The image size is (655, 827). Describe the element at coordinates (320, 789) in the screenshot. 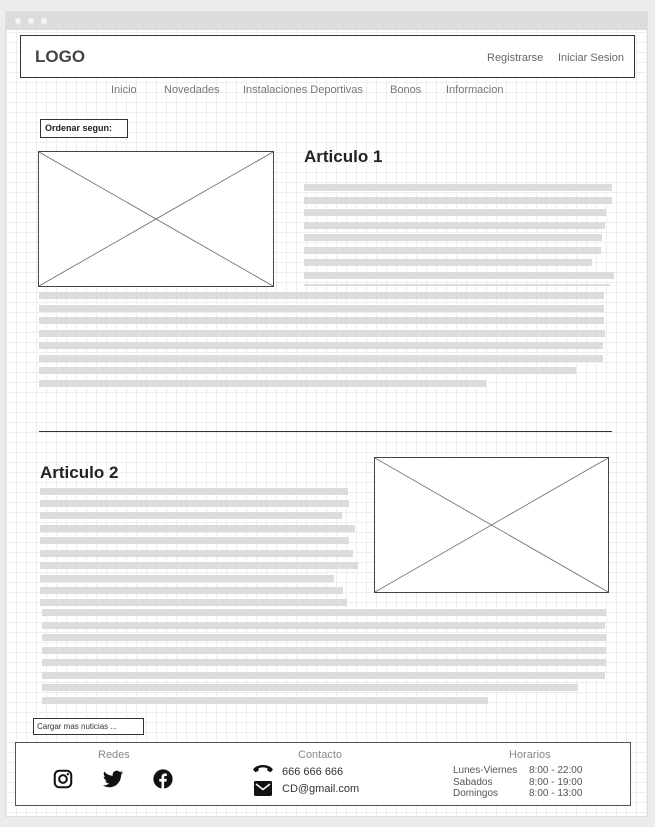

I see `email-address: CD@gmail.com` at that location.